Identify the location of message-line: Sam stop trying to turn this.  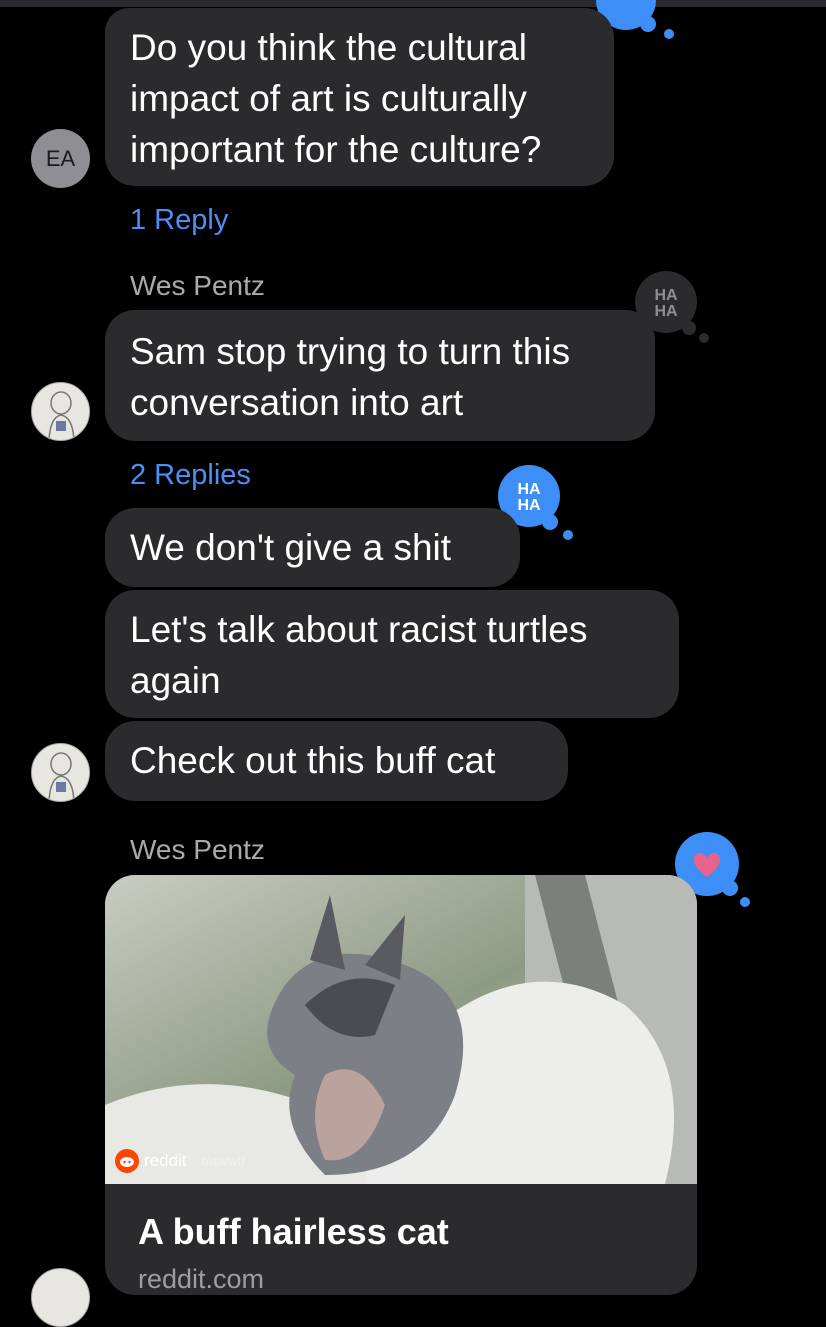
(350, 351).